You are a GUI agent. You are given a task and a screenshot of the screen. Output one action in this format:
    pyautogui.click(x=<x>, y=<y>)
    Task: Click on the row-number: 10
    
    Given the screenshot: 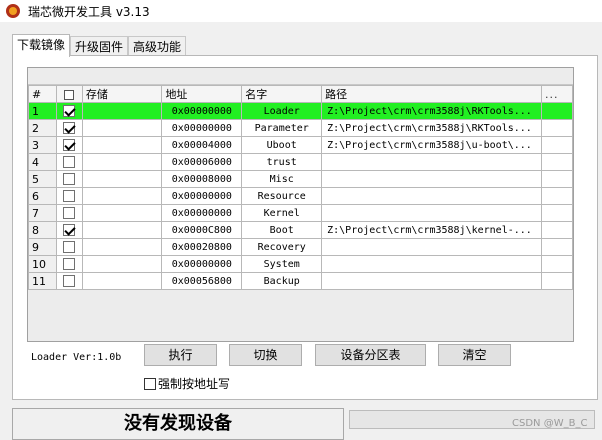 What is the action you would take?
    pyautogui.click(x=42, y=264)
    